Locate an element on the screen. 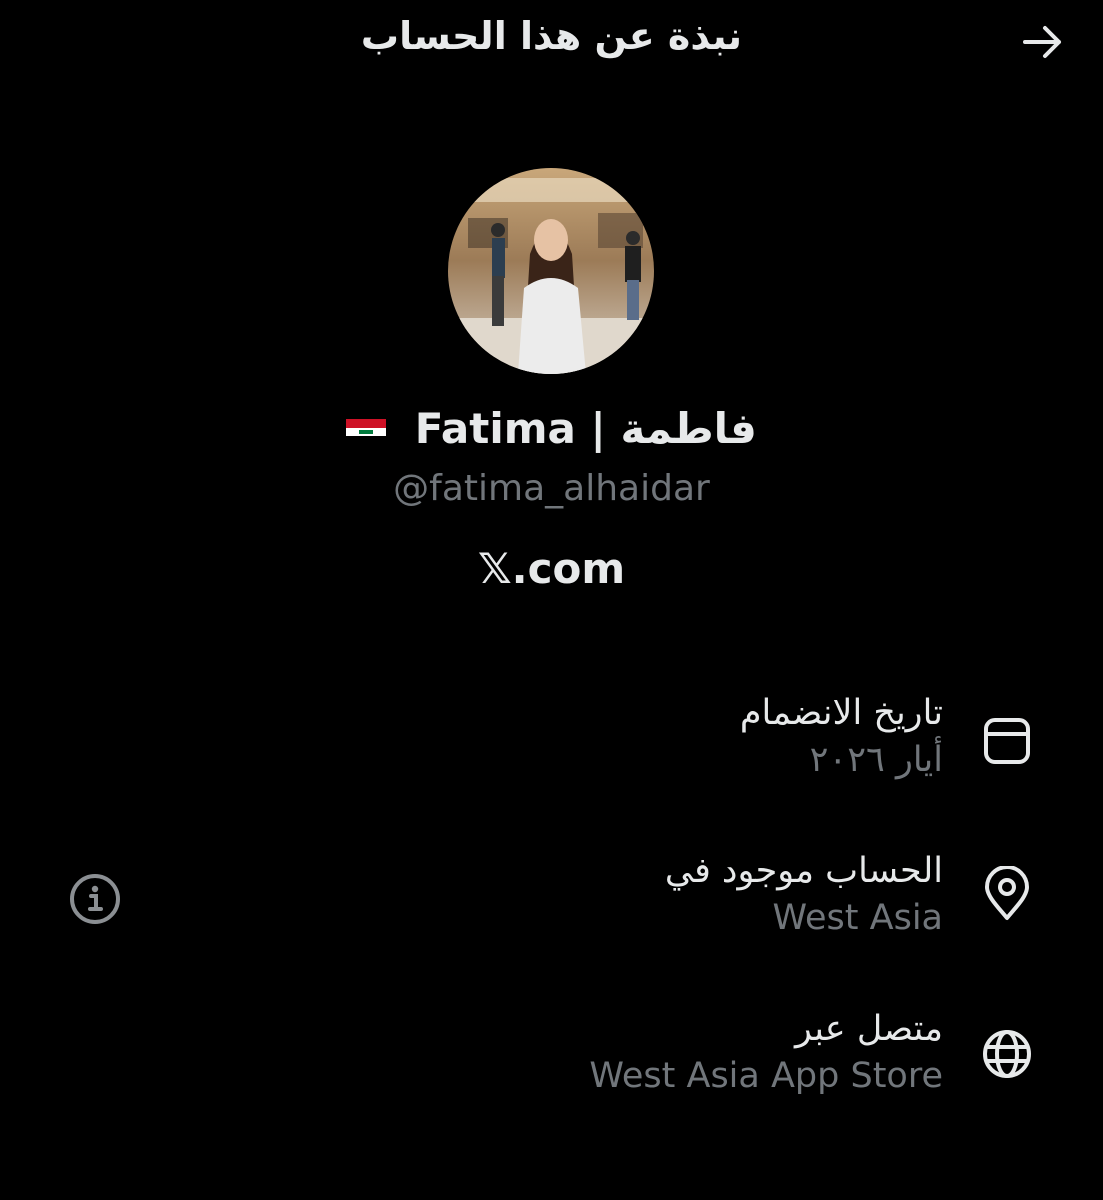 The image size is (1103, 1200). username: @fatima_alhaidar is located at coordinates (551, 488).